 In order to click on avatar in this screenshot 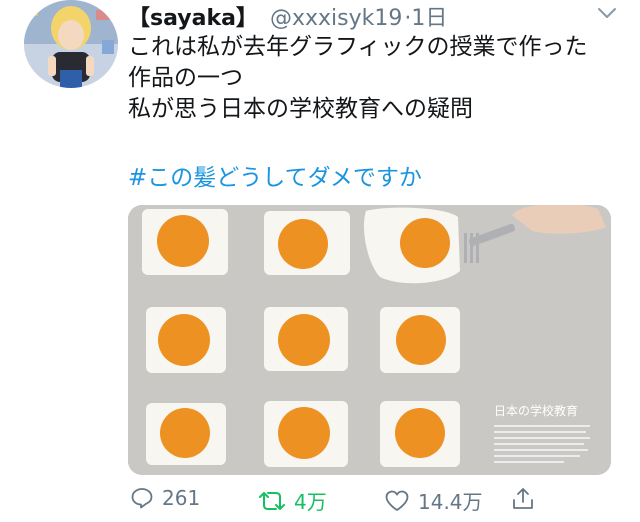, I will do `click(71, 44)`.